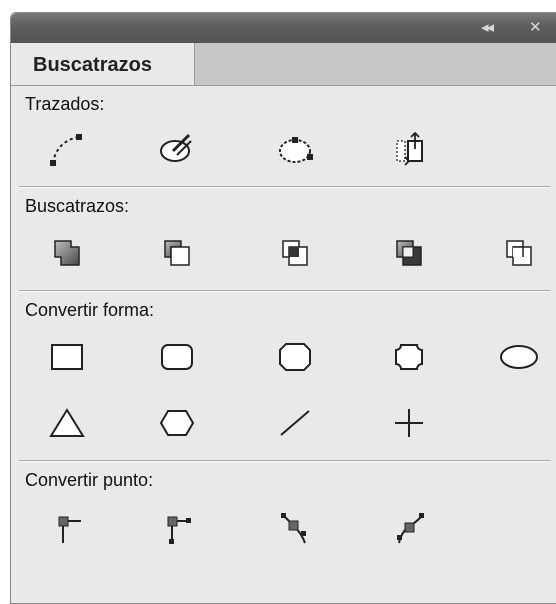  I want to click on collapse-icon: ◂◂, so click(487, 28).